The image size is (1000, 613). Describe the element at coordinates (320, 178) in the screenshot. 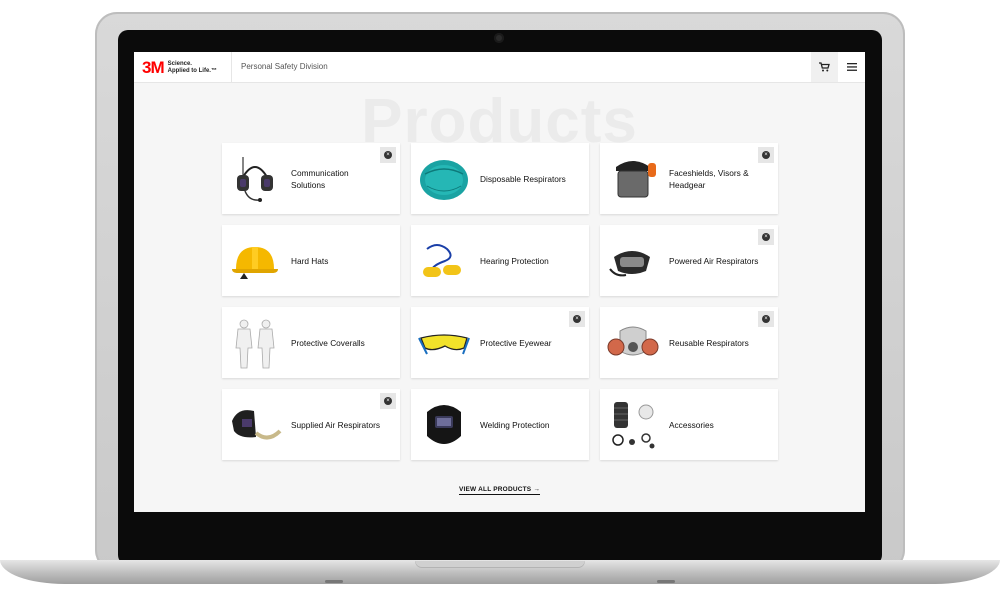

I see `product-label: Communication Solutions` at that location.